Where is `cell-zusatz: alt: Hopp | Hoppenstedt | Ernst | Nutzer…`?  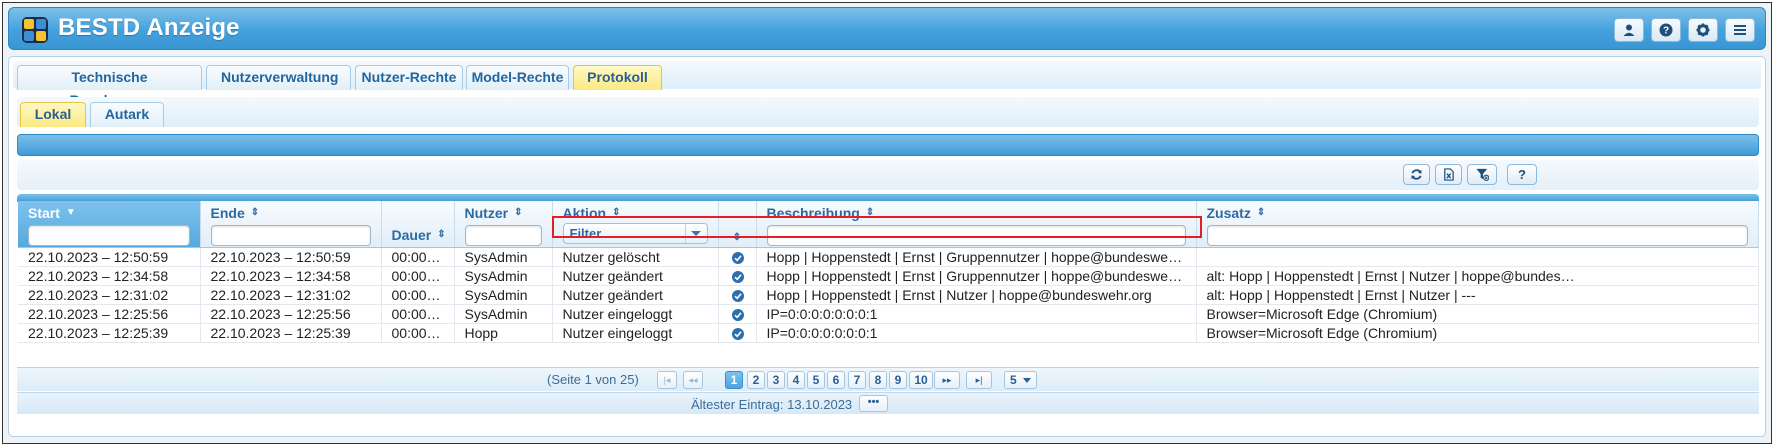
cell-zusatz: alt: Hopp | Hoppenstedt | Ernst | Nutzer… is located at coordinates (1477, 295).